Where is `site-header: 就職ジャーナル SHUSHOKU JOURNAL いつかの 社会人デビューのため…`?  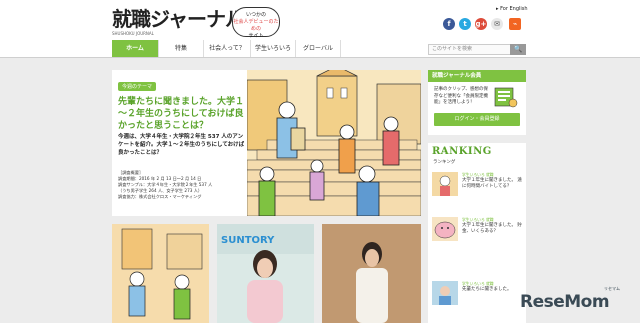
site-header: 就職ジャーナル SHUSHOKU JOURNAL いつかの 社会人デビューのため… is located at coordinates (320, 20).